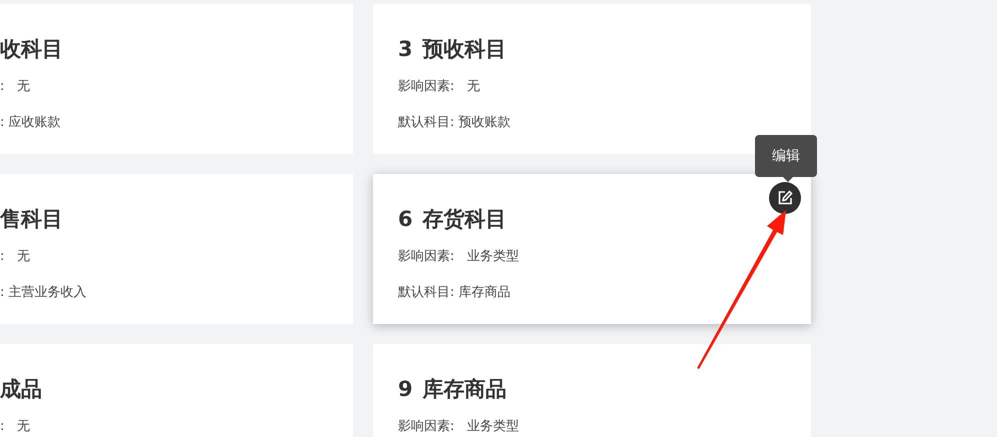 This screenshot has width=997, height=437. What do you see at coordinates (31, 219) in the screenshot?
I see `card-title: 售科目` at bounding box center [31, 219].